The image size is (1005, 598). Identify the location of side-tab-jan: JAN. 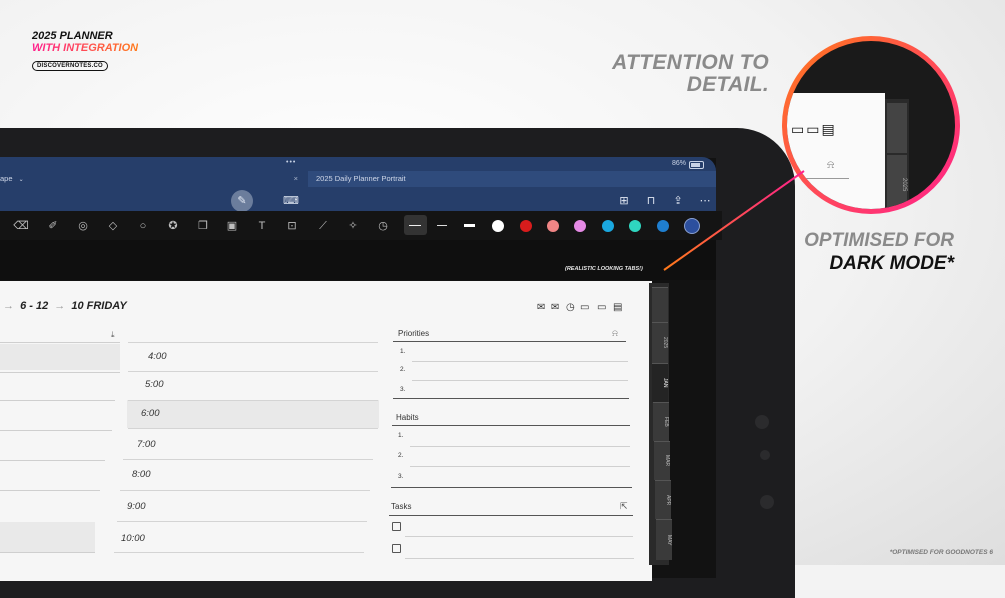
(660, 382).